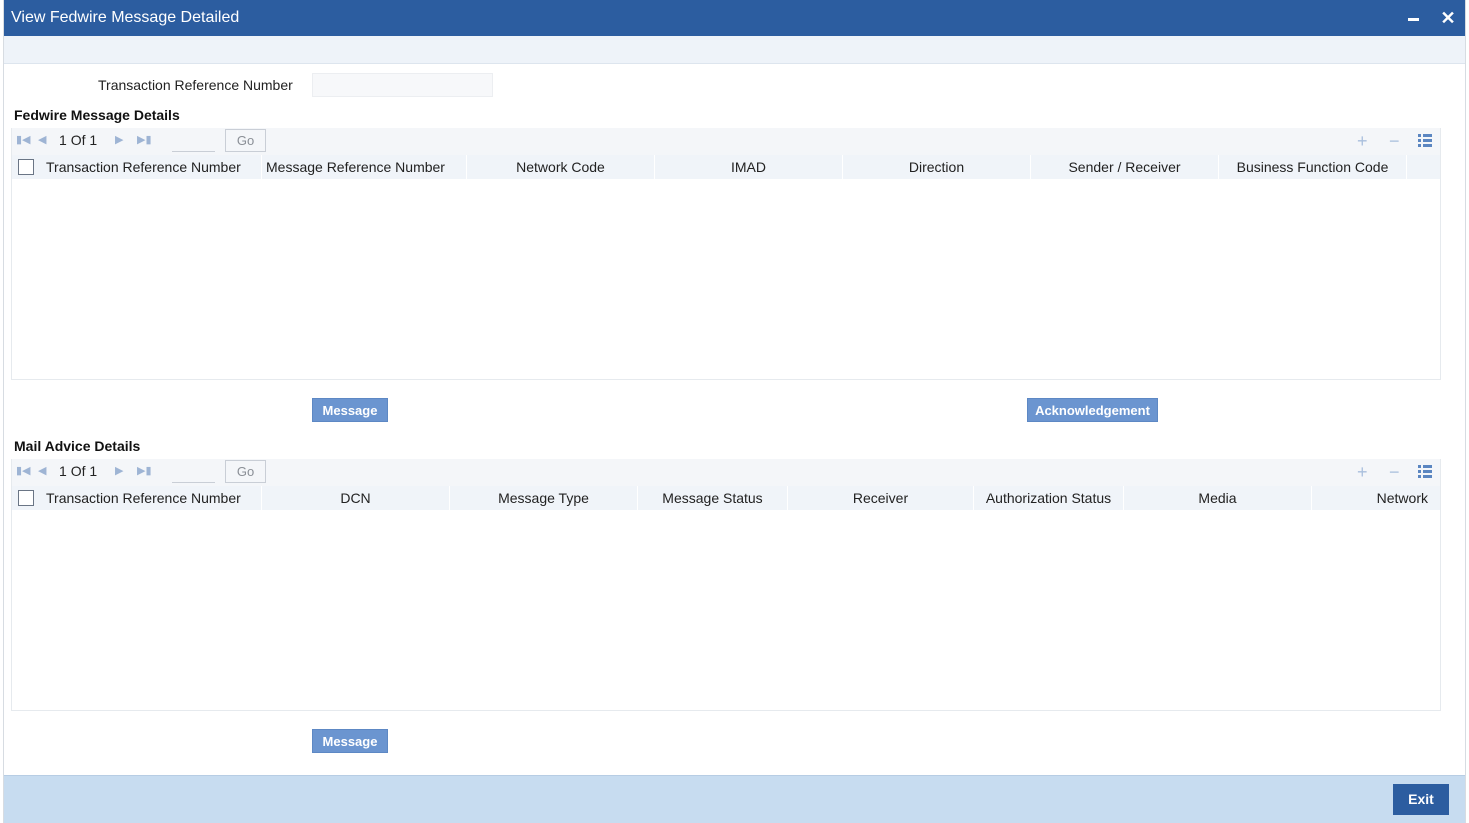  Describe the element at coordinates (1376, 498) in the screenshot. I see `col-network: Network` at that location.